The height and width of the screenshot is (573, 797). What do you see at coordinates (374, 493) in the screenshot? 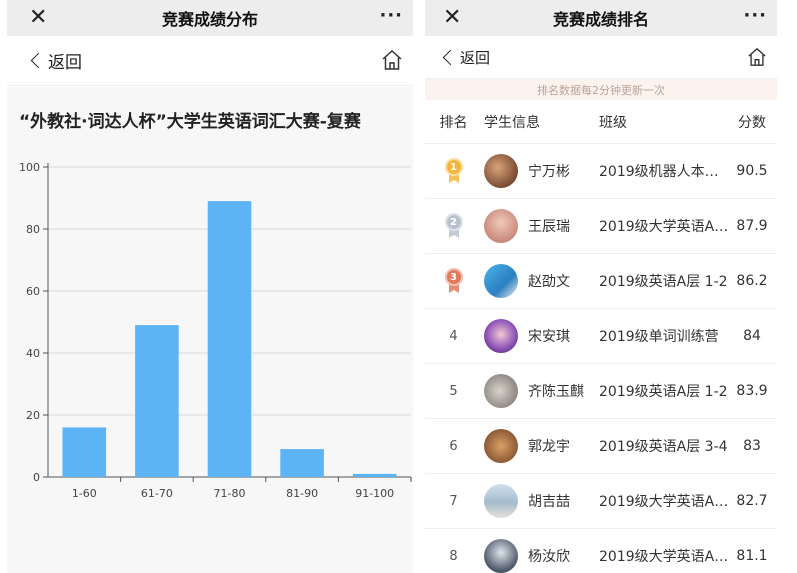
I see `x-tick-label: 91-100` at bounding box center [374, 493].